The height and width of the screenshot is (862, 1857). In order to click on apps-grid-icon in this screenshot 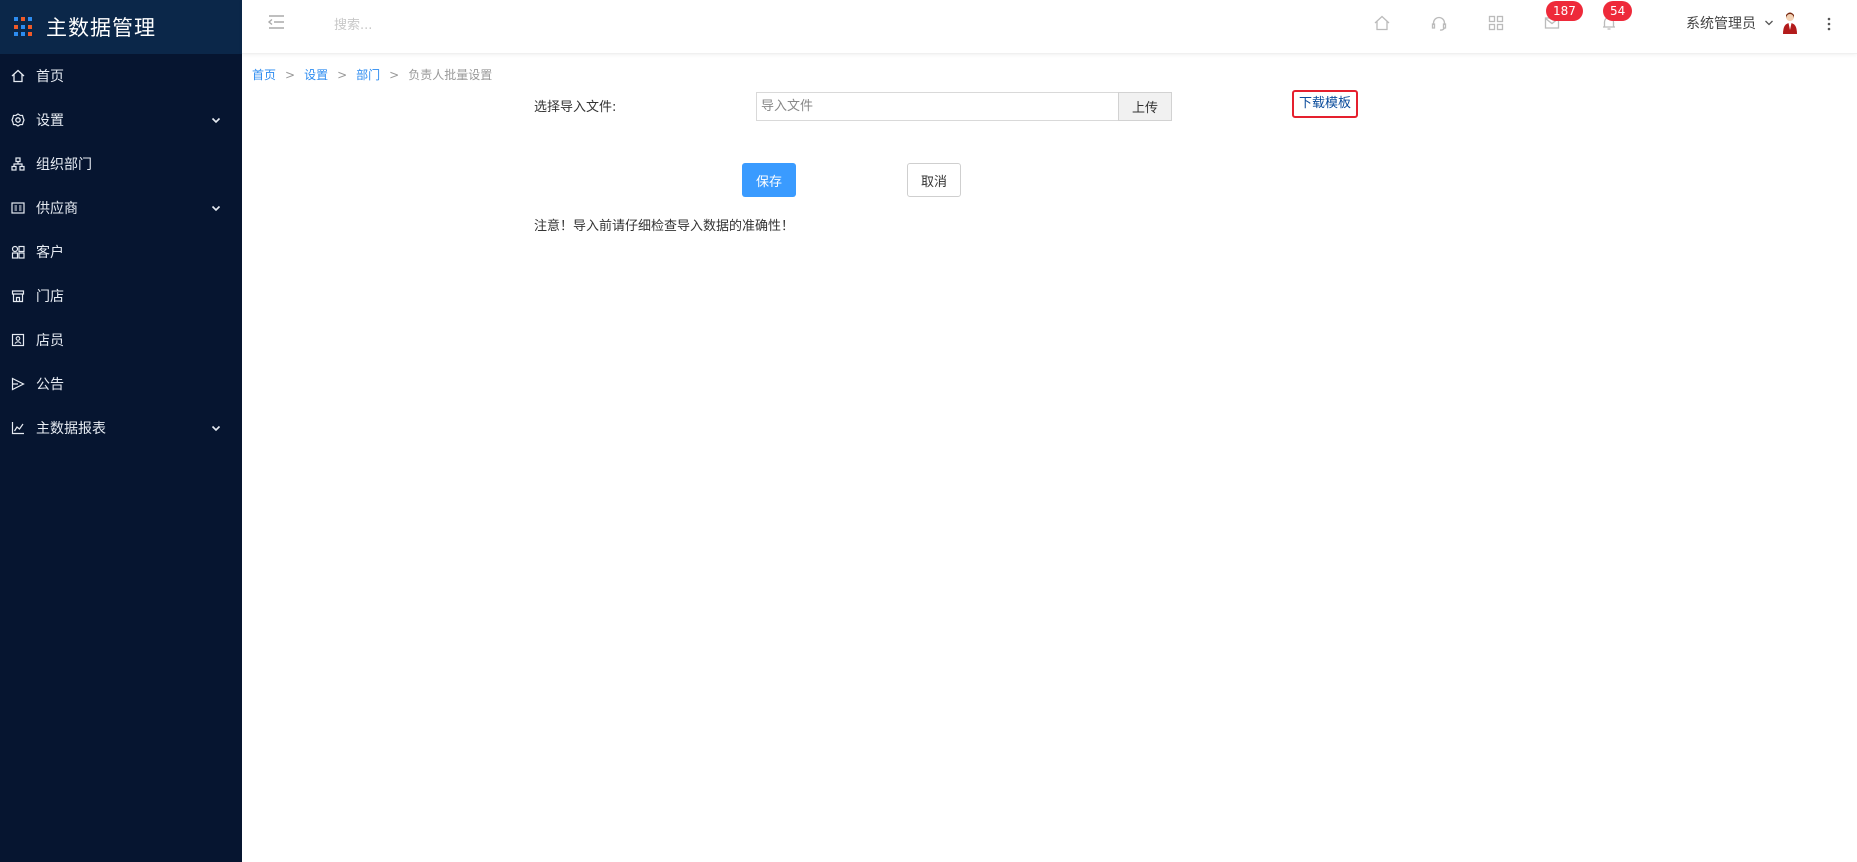, I will do `click(1496, 23)`.